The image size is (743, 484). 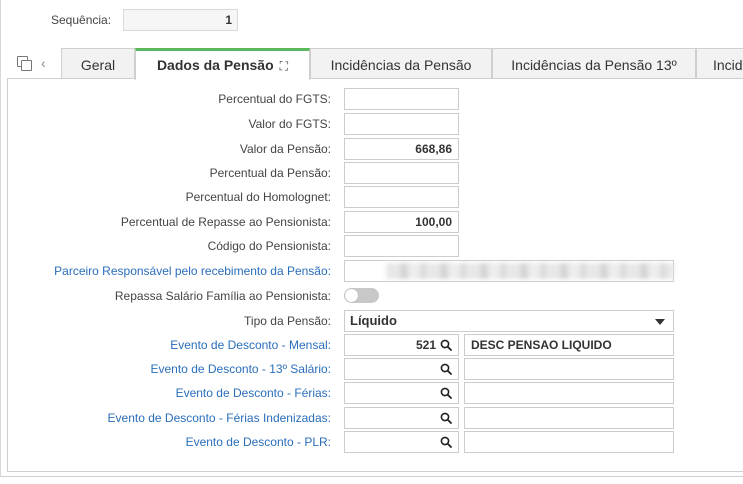 What do you see at coordinates (530, 271) in the screenshot?
I see `redacted-content` at bounding box center [530, 271].